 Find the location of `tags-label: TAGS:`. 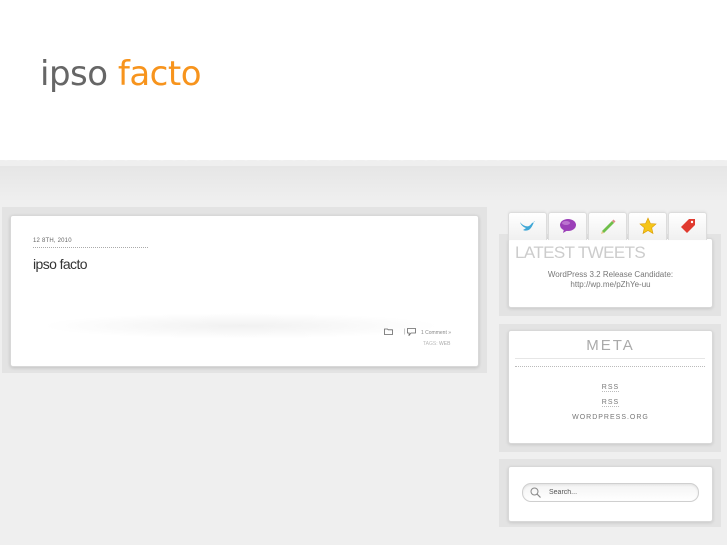

tags-label: TAGS: is located at coordinates (430, 344).